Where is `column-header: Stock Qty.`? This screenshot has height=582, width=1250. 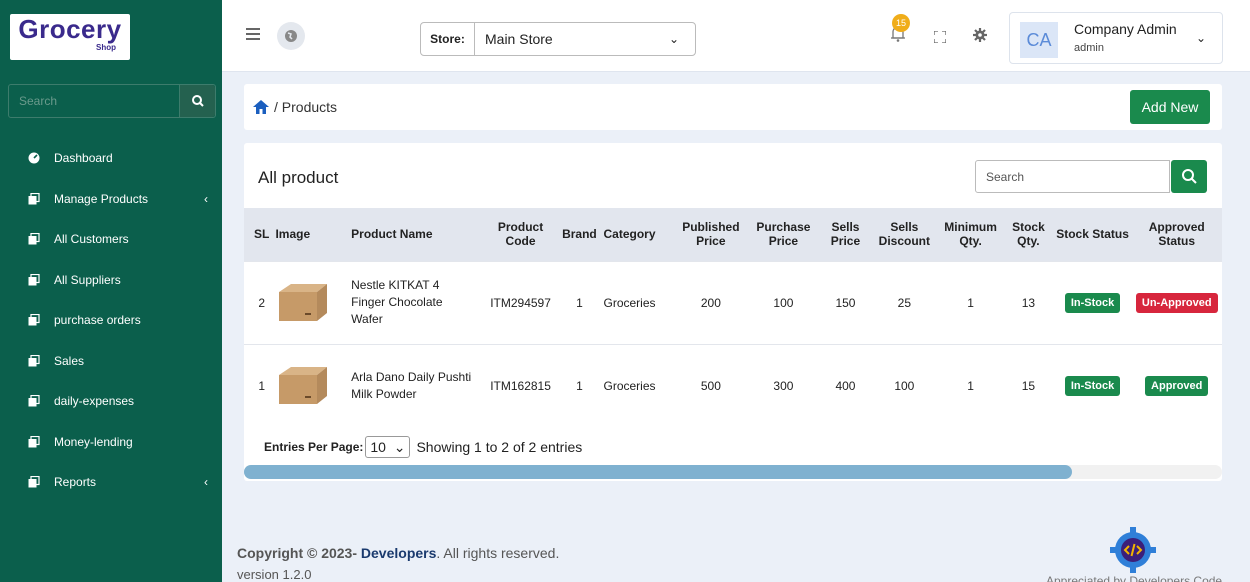 column-header: Stock Qty. is located at coordinates (1028, 234).